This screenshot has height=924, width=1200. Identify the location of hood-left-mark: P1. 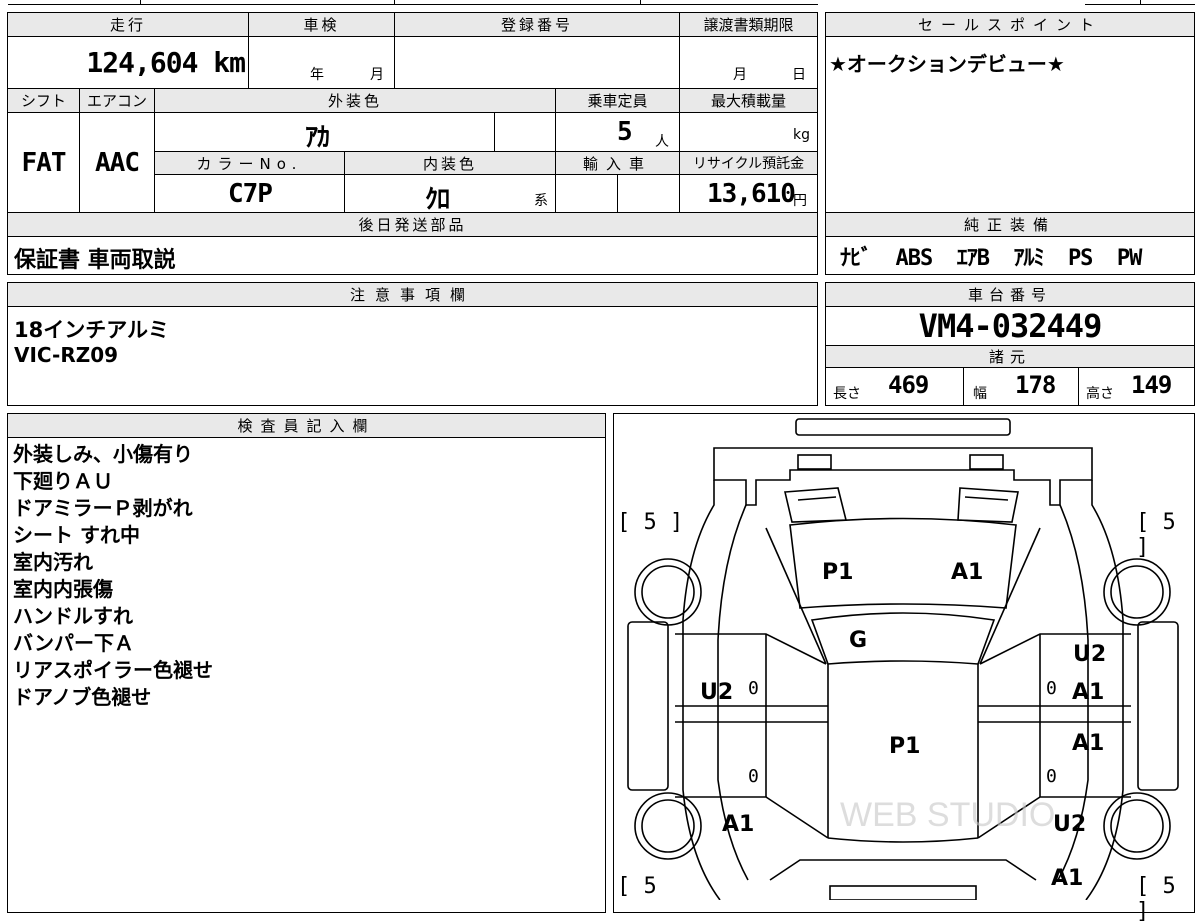
(838, 572).